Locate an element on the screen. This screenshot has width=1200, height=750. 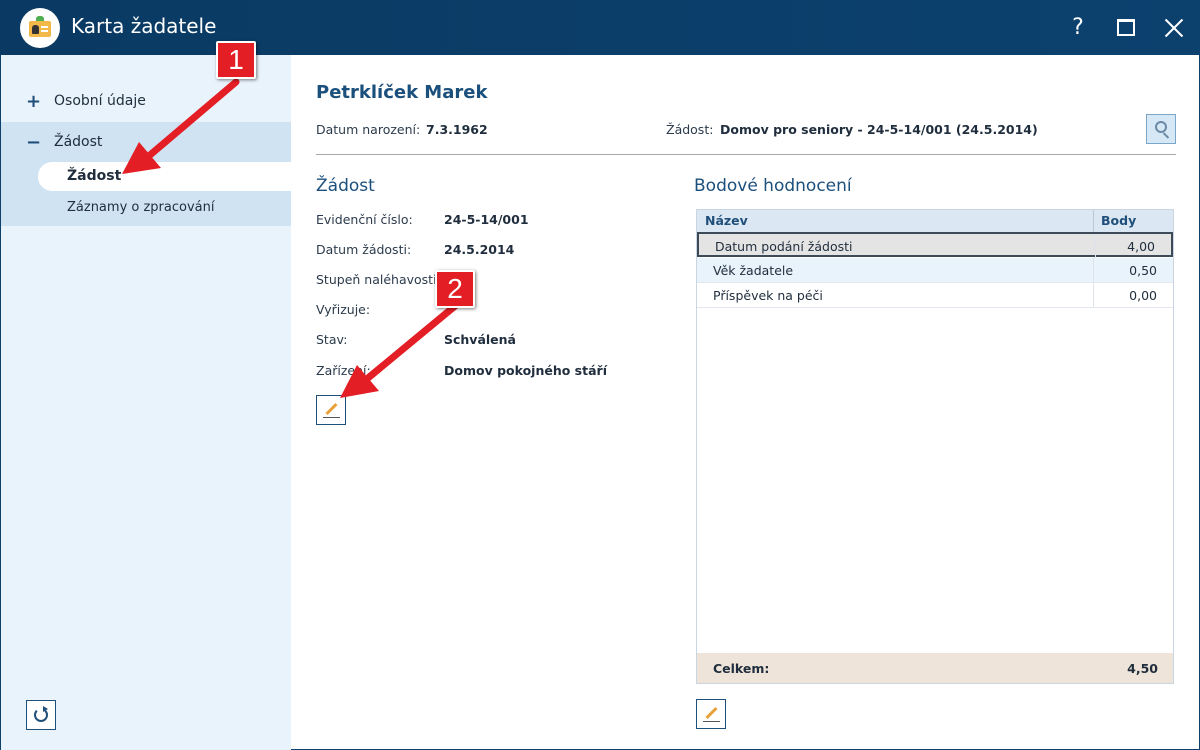
field-value: 24.5.2014 is located at coordinates (479, 249).